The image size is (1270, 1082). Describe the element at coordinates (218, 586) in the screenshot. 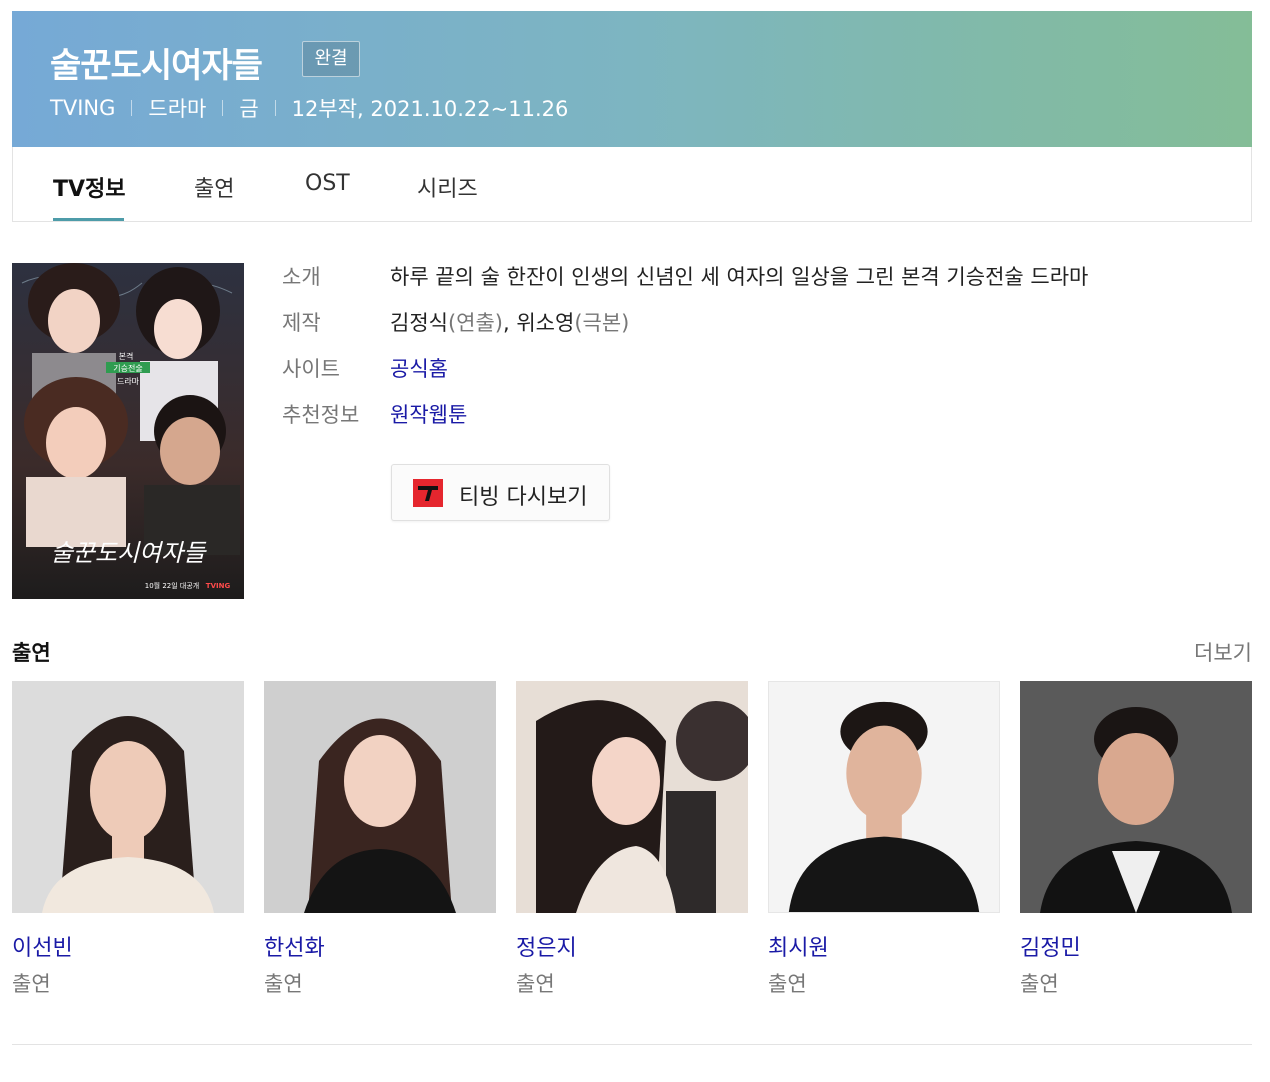

I see `poster-brand: TVING` at that location.